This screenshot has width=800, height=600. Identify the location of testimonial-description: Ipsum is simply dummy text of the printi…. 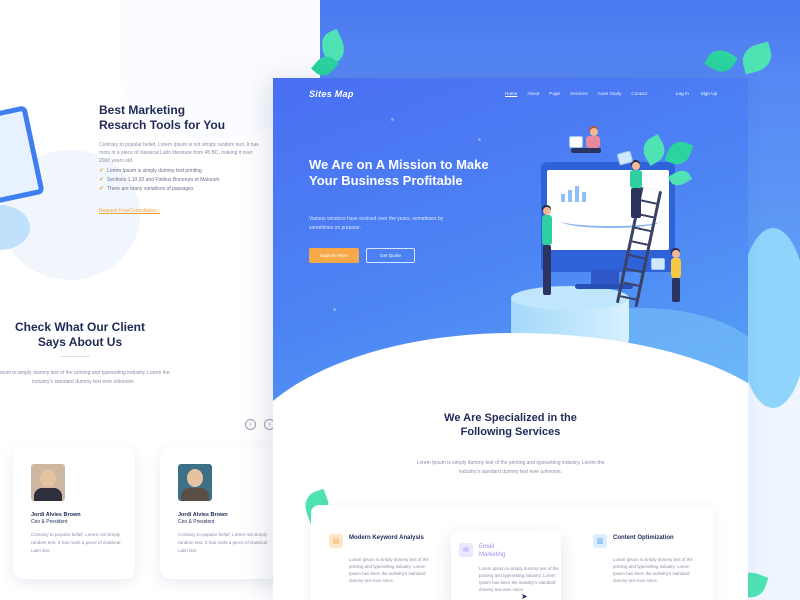
(85, 377).